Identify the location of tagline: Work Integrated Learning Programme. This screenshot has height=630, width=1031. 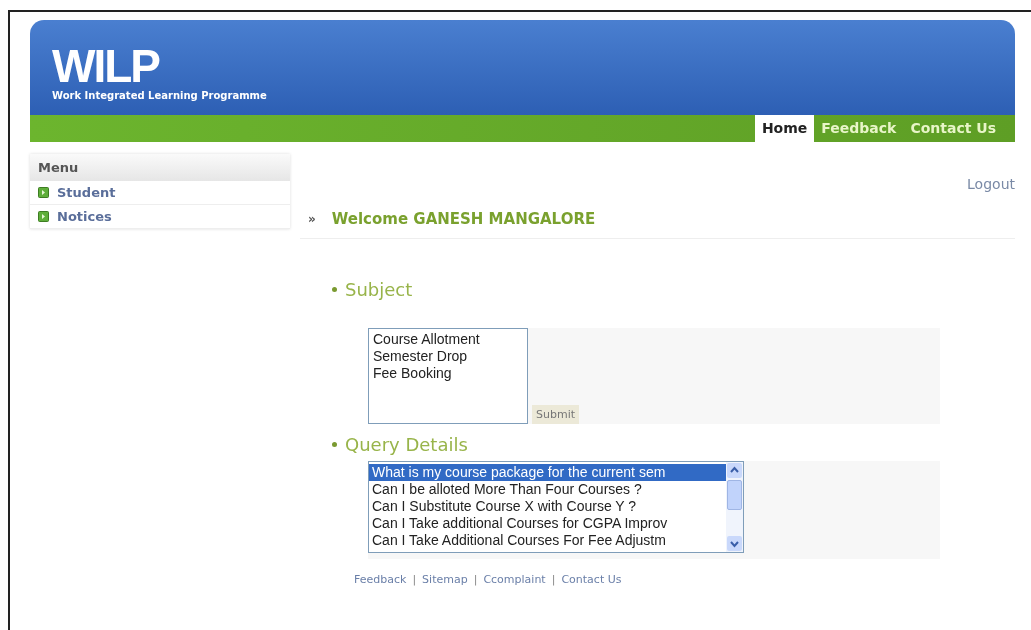
(159, 95).